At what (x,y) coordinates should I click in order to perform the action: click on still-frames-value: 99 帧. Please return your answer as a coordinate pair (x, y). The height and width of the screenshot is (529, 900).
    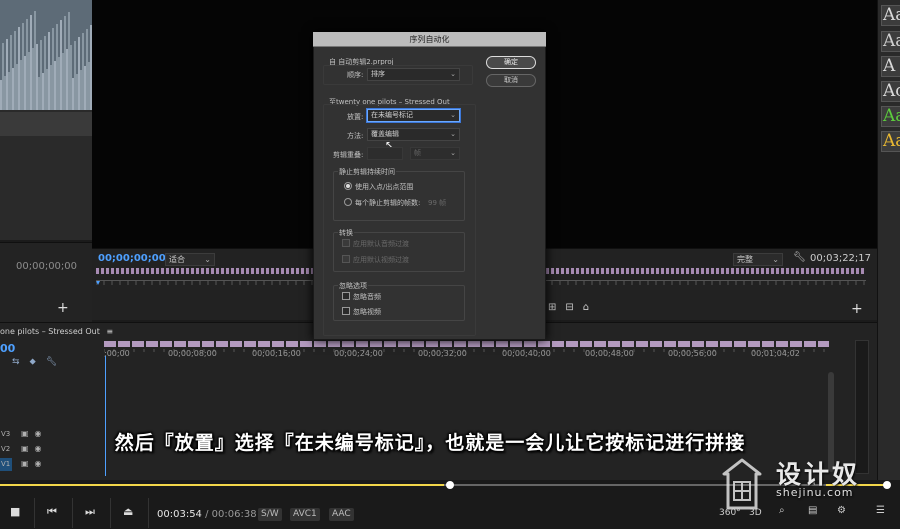
    Looking at the image, I should click on (437, 203).